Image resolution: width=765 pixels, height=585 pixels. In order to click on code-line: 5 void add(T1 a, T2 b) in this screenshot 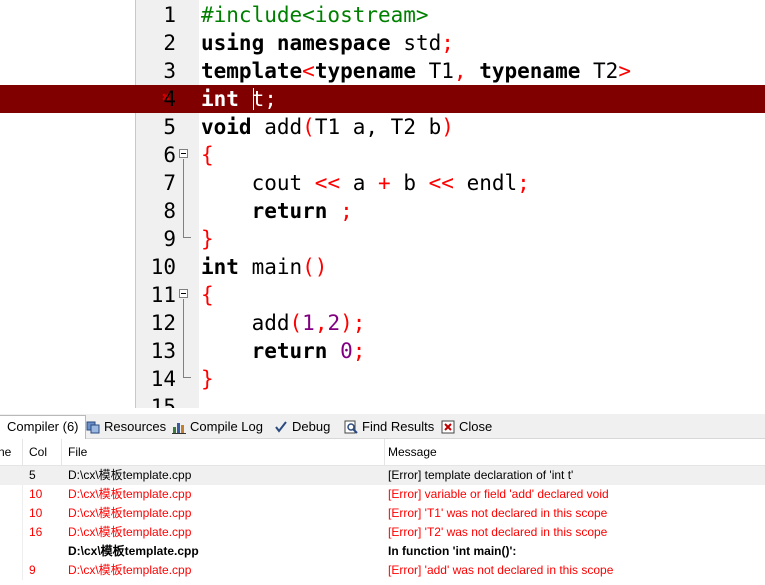, I will do `click(382, 127)`.